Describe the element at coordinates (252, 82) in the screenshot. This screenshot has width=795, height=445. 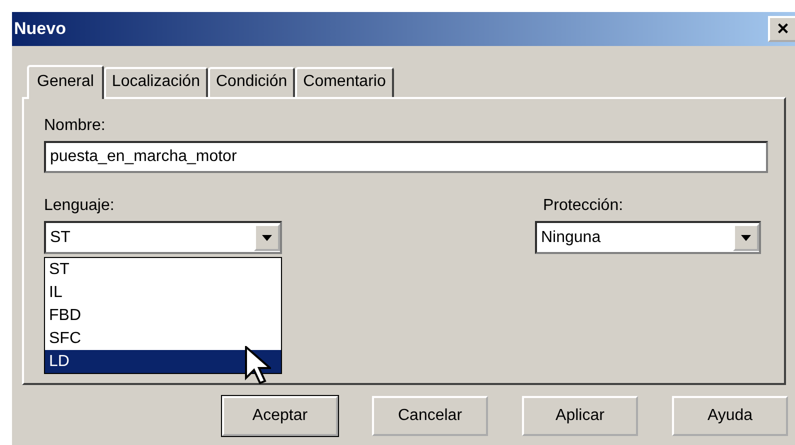
I see `tab: Condición` at that location.